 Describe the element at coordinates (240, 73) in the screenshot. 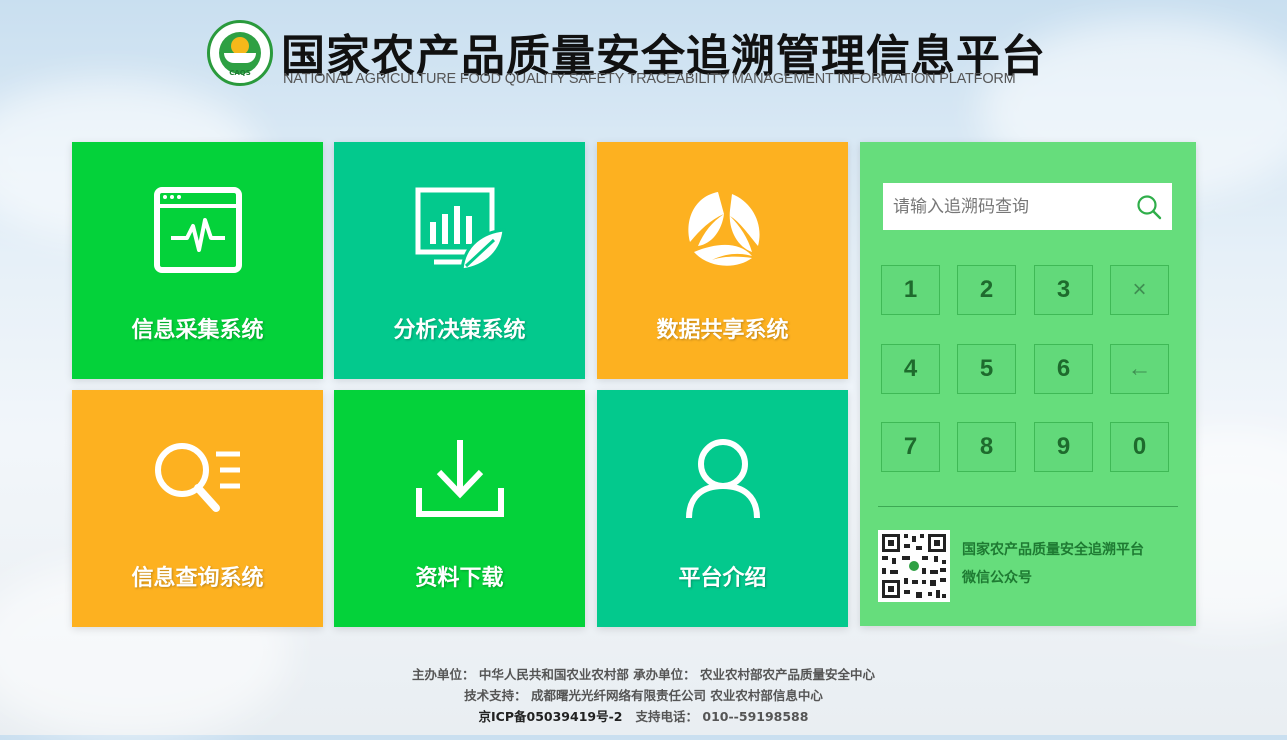

I see `logo-text: CAQS` at that location.